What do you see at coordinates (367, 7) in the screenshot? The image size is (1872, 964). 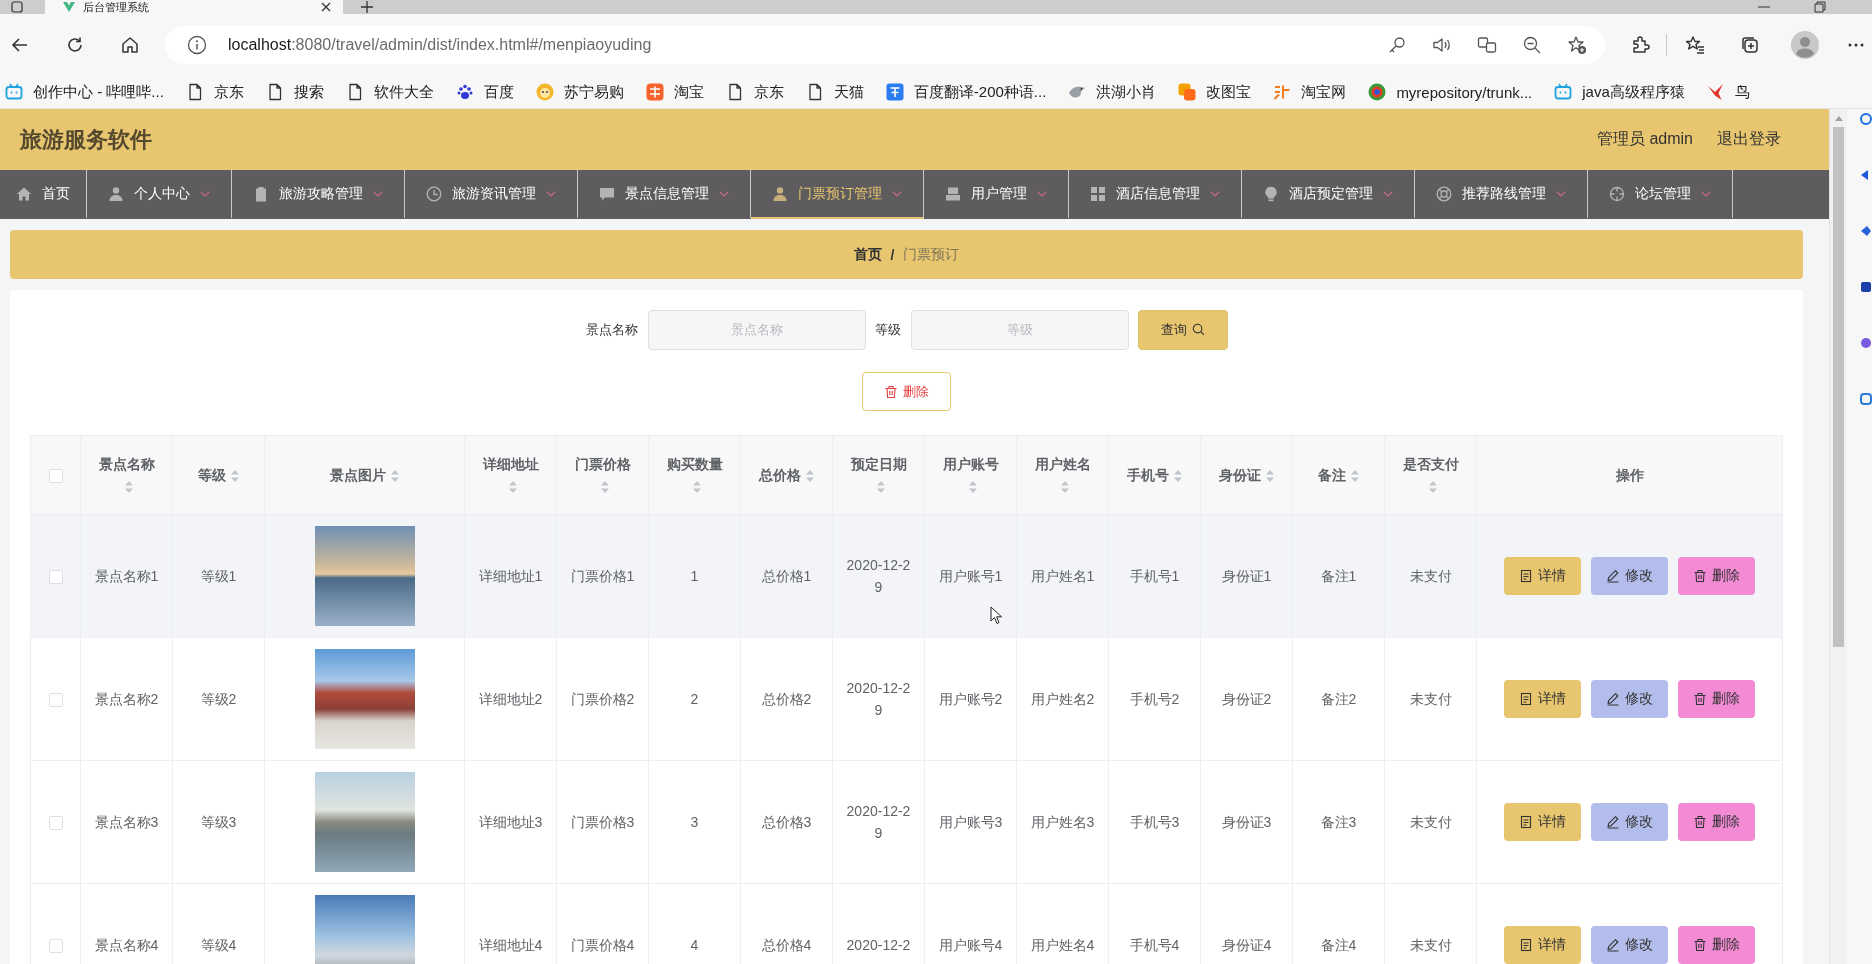 I see `plus-icon` at bounding box center [367, 7].